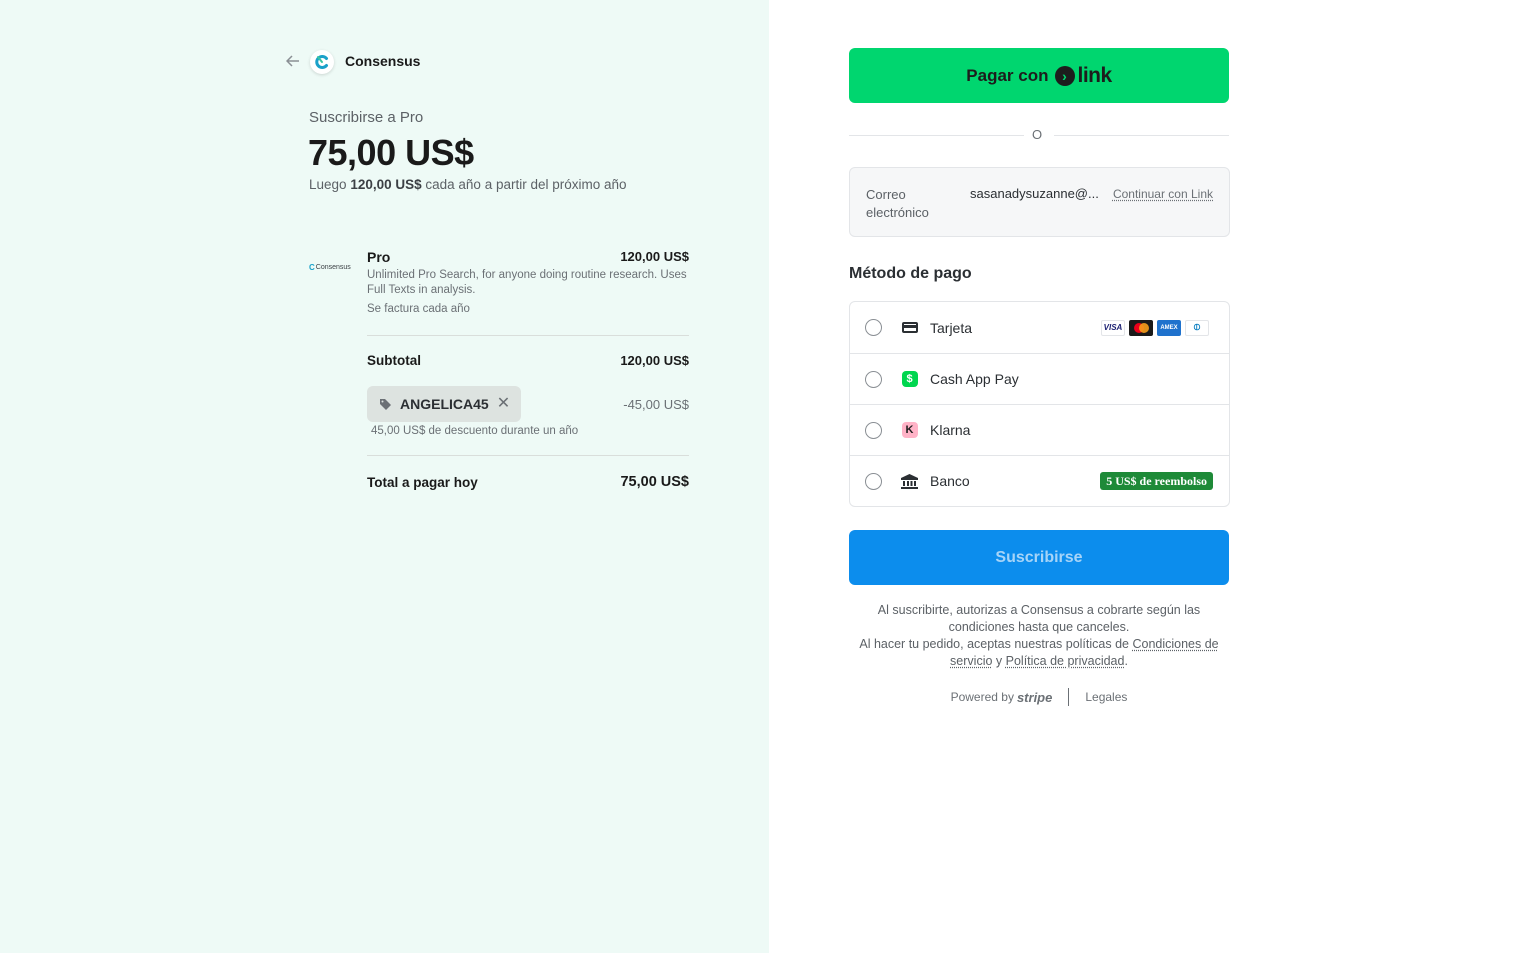  Describe the element at coordinates (1034, 697) in the screenshot. I see `stripe-logo: stripe` at that location.